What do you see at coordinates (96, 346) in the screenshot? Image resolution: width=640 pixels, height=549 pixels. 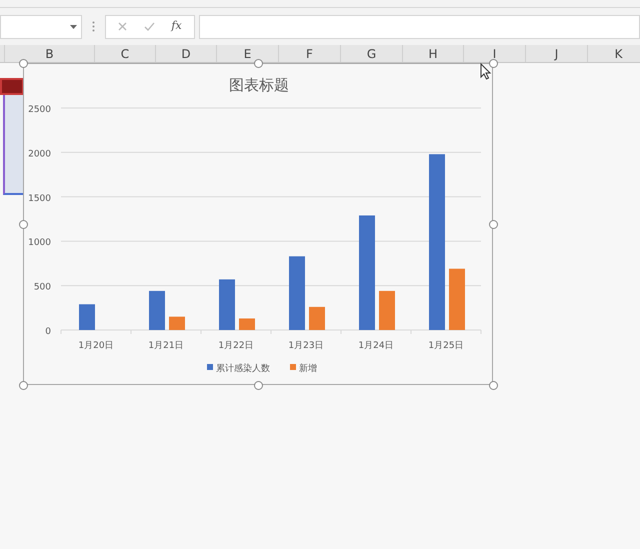 I see `axis-category-label: 1月20日` at bounding box center [96, 346].